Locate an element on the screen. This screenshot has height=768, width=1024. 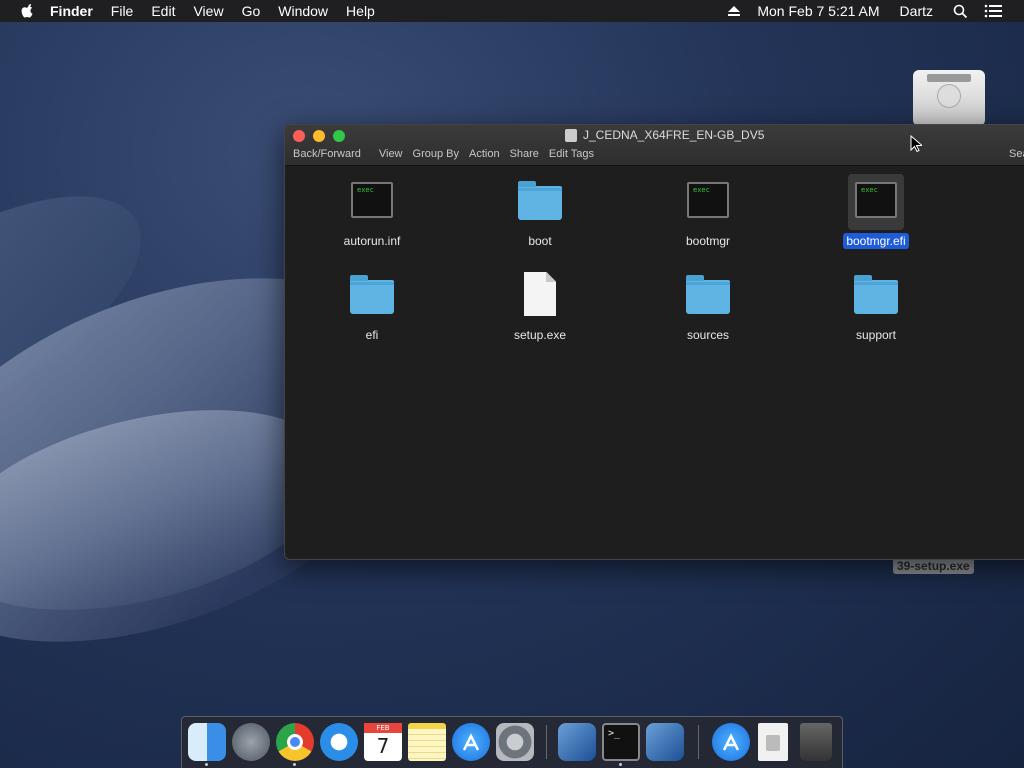
menu-window: Window is located at coordinates (303, 11).